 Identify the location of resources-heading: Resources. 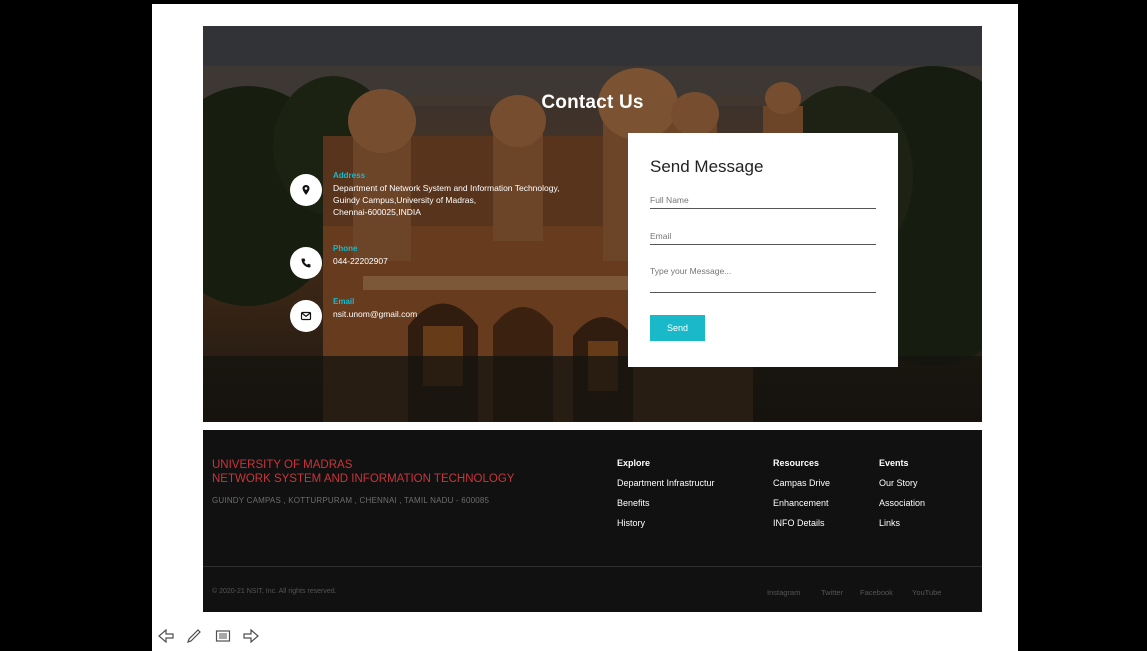
(796, 463).